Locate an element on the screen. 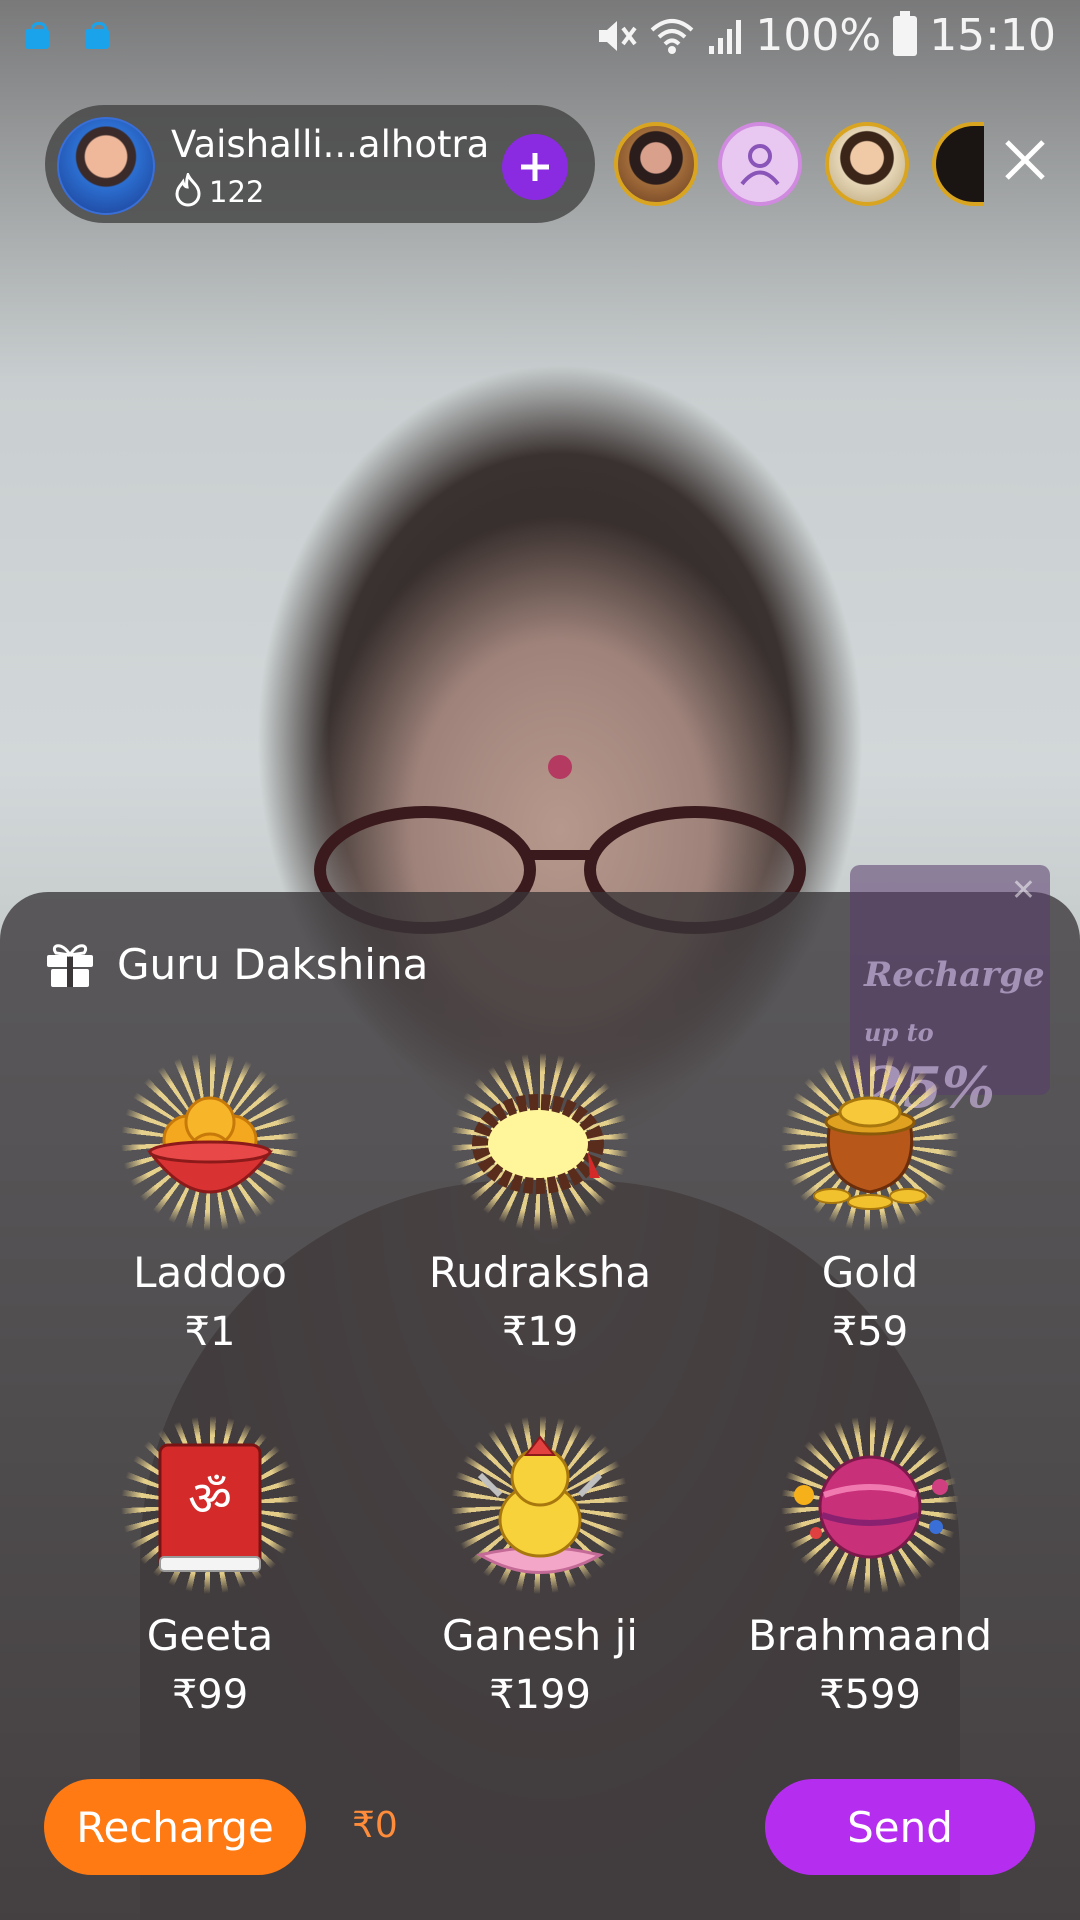 The height and width of the screenshot is (1920, 1080). gift-price: ₹59 is located at coordinates (870, 1332).